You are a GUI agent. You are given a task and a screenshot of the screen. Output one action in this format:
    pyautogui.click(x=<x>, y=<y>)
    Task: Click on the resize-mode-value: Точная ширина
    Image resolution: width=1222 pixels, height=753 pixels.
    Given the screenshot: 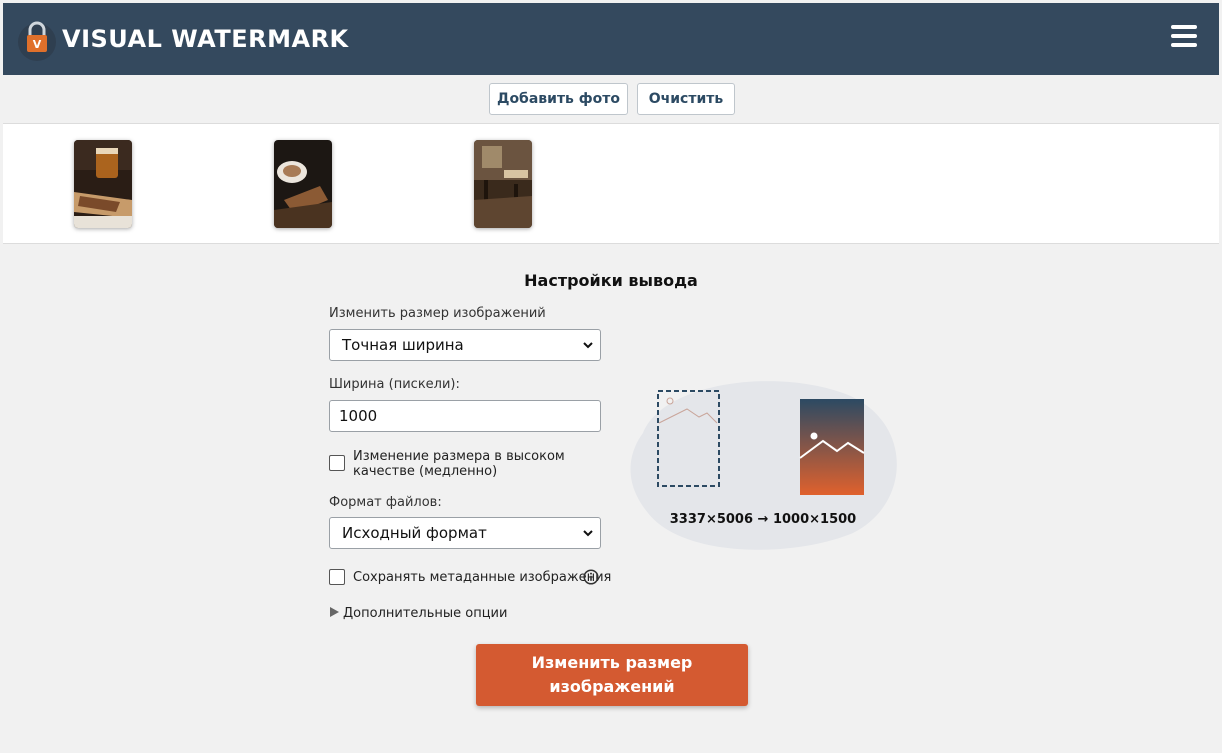 What is the action you would take?
    pyautogui.click(x=403, y=345)
    